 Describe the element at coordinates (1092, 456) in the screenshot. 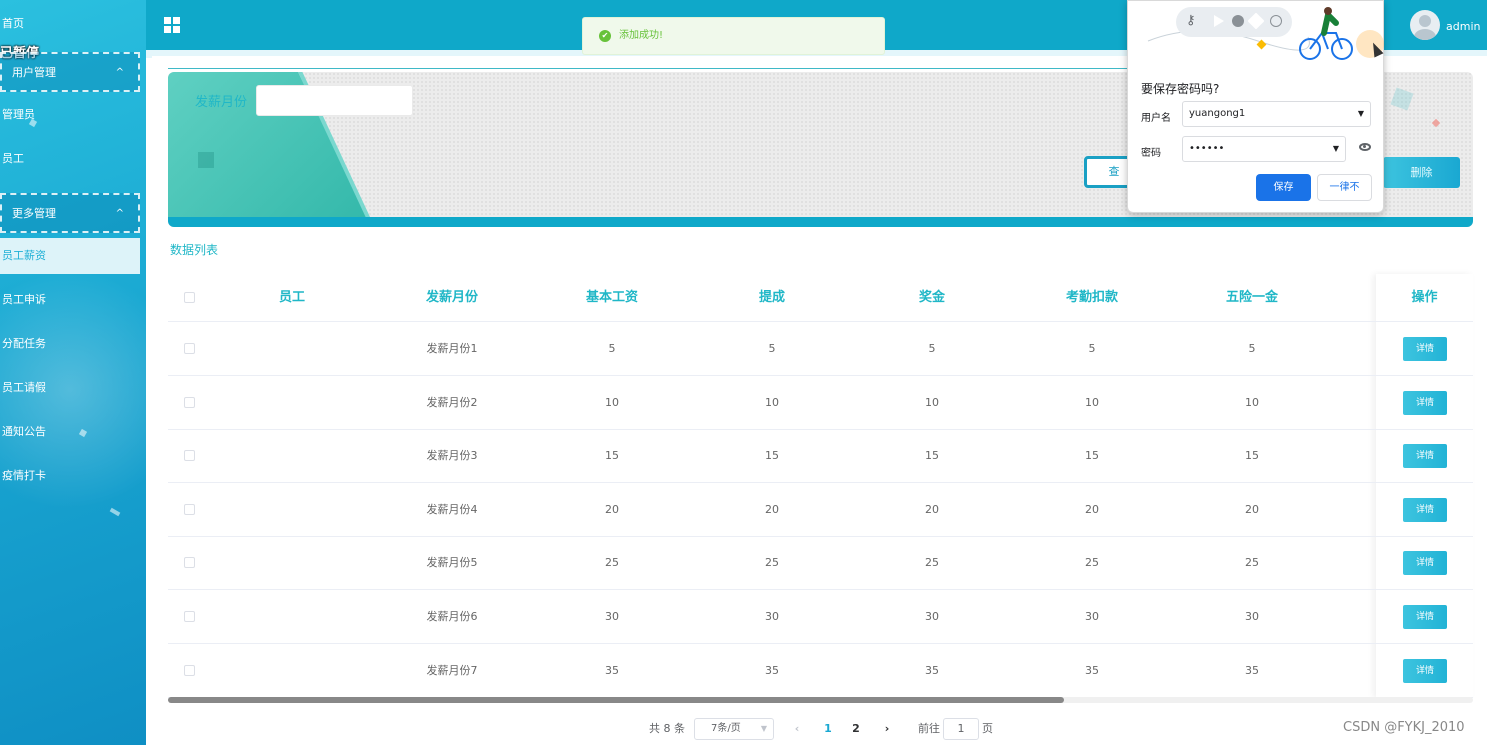

I see `cell-deduction: 15` at that location.